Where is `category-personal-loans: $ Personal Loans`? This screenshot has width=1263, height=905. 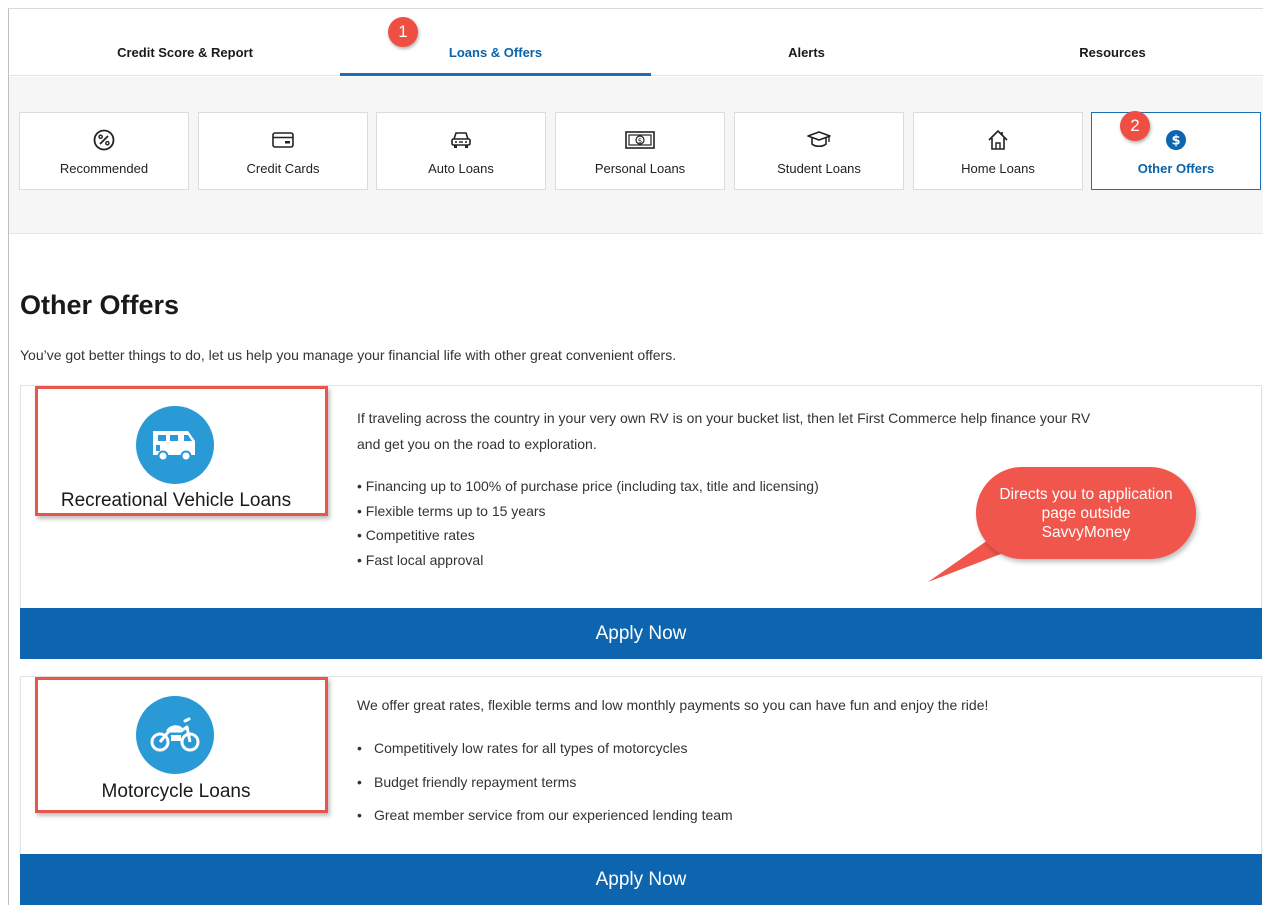 category-personal-loans: $ Personal Loans is located at coordinates (640, 151).